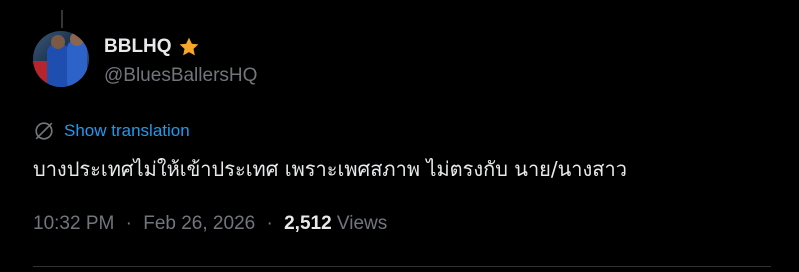 The width and height of the screenshot is (799, 272). What do you see at coordinates (402, 266) in the screenshot?
I see `divider` at bounding box center [402, 266].